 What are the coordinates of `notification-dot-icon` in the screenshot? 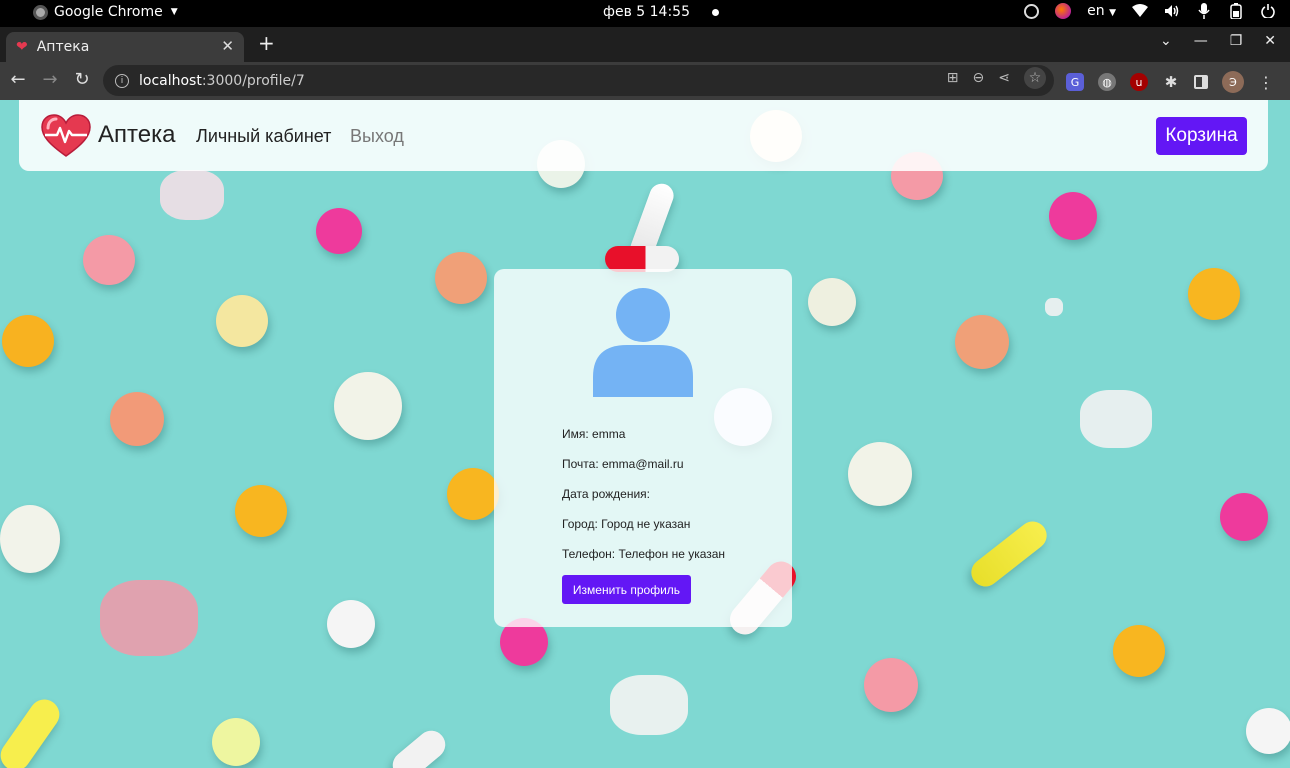 It's located at (715, 12).